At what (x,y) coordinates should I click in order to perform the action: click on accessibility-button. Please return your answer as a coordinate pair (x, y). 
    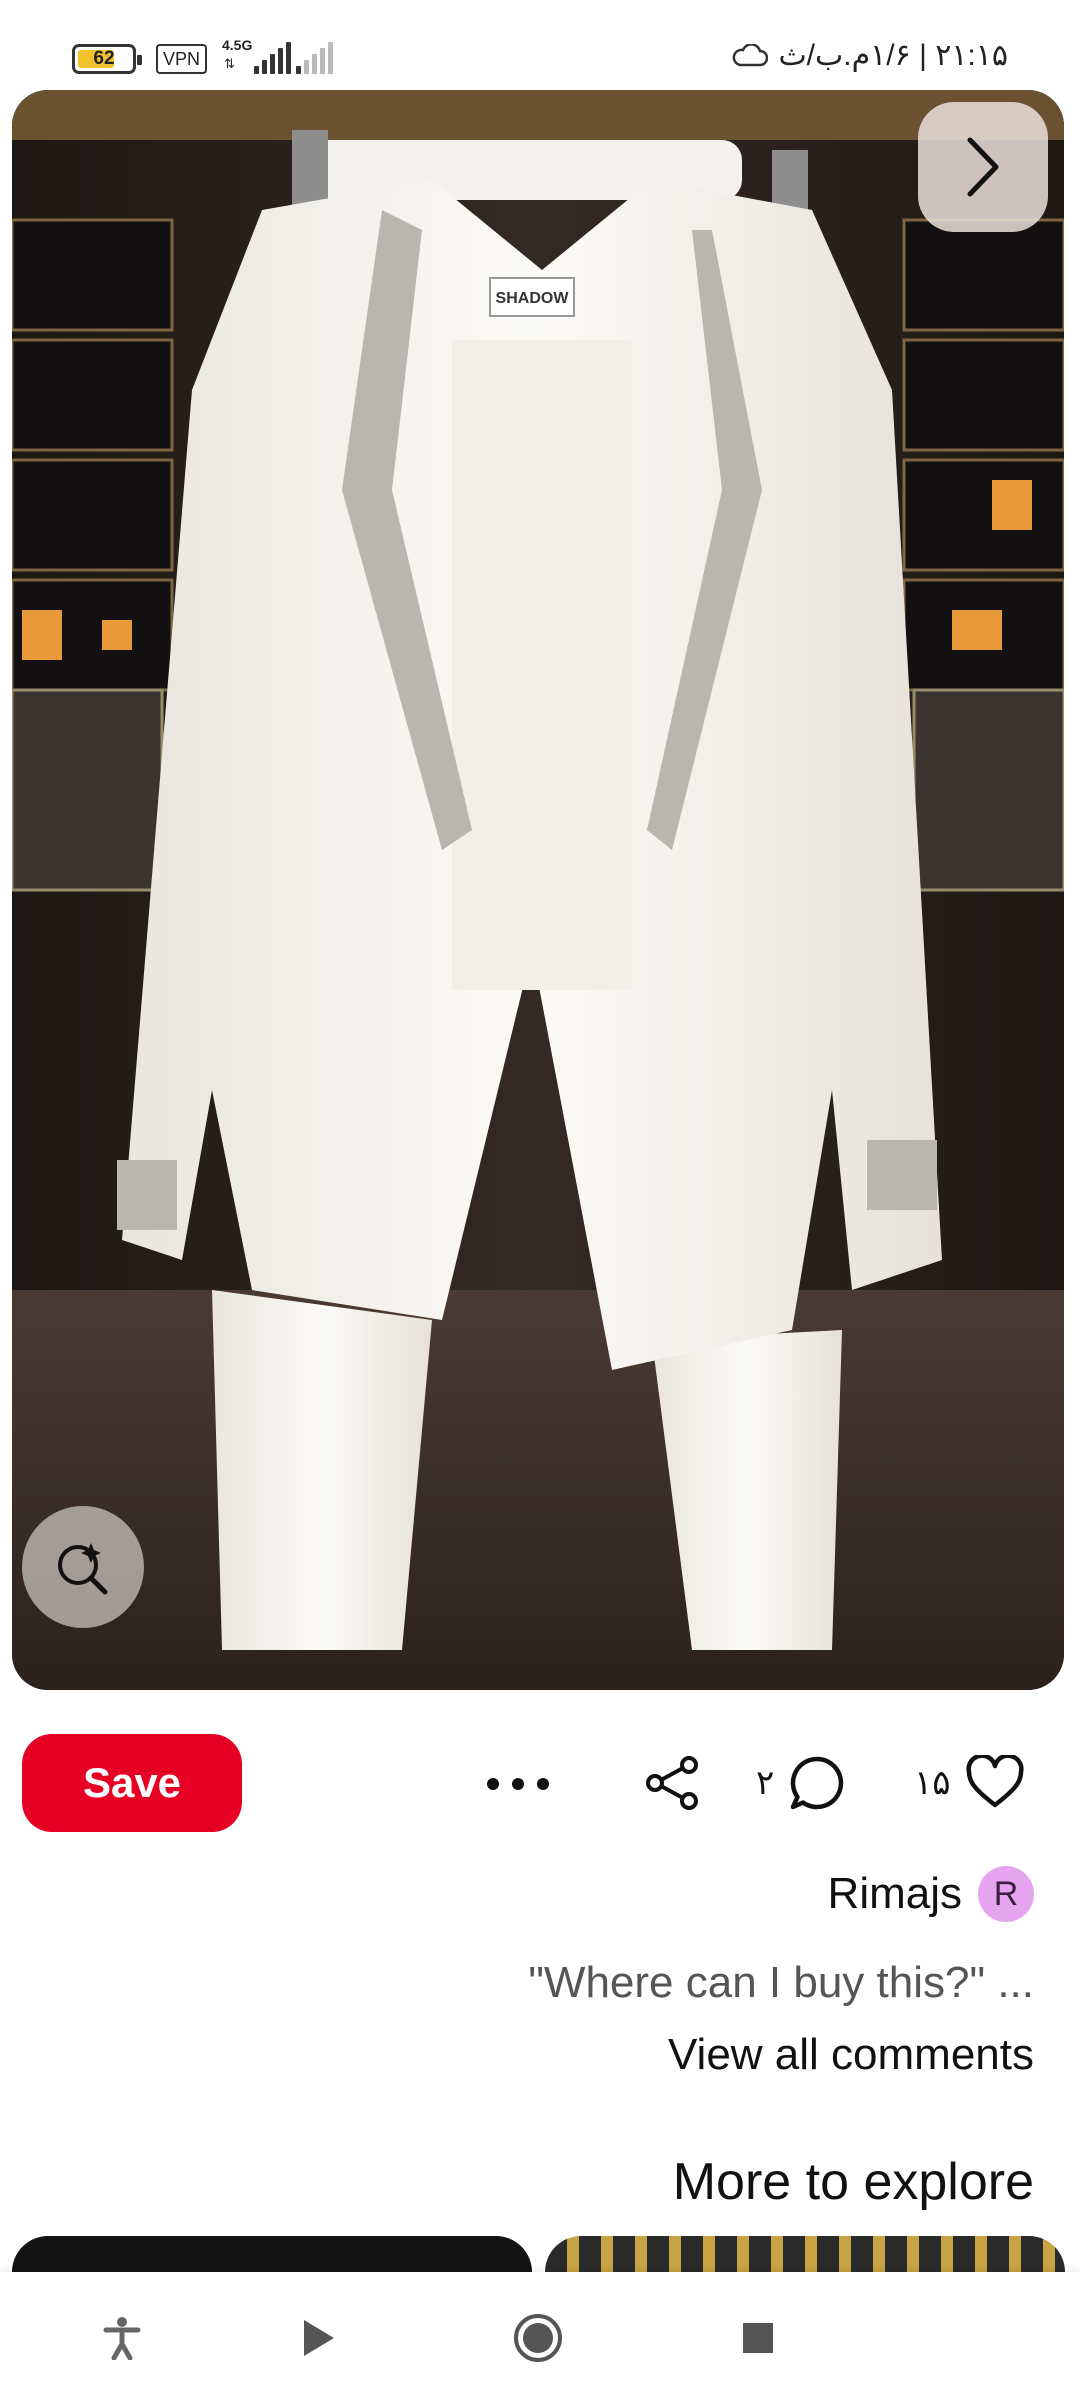
    Looking at the image, I should click on (122, 2338).